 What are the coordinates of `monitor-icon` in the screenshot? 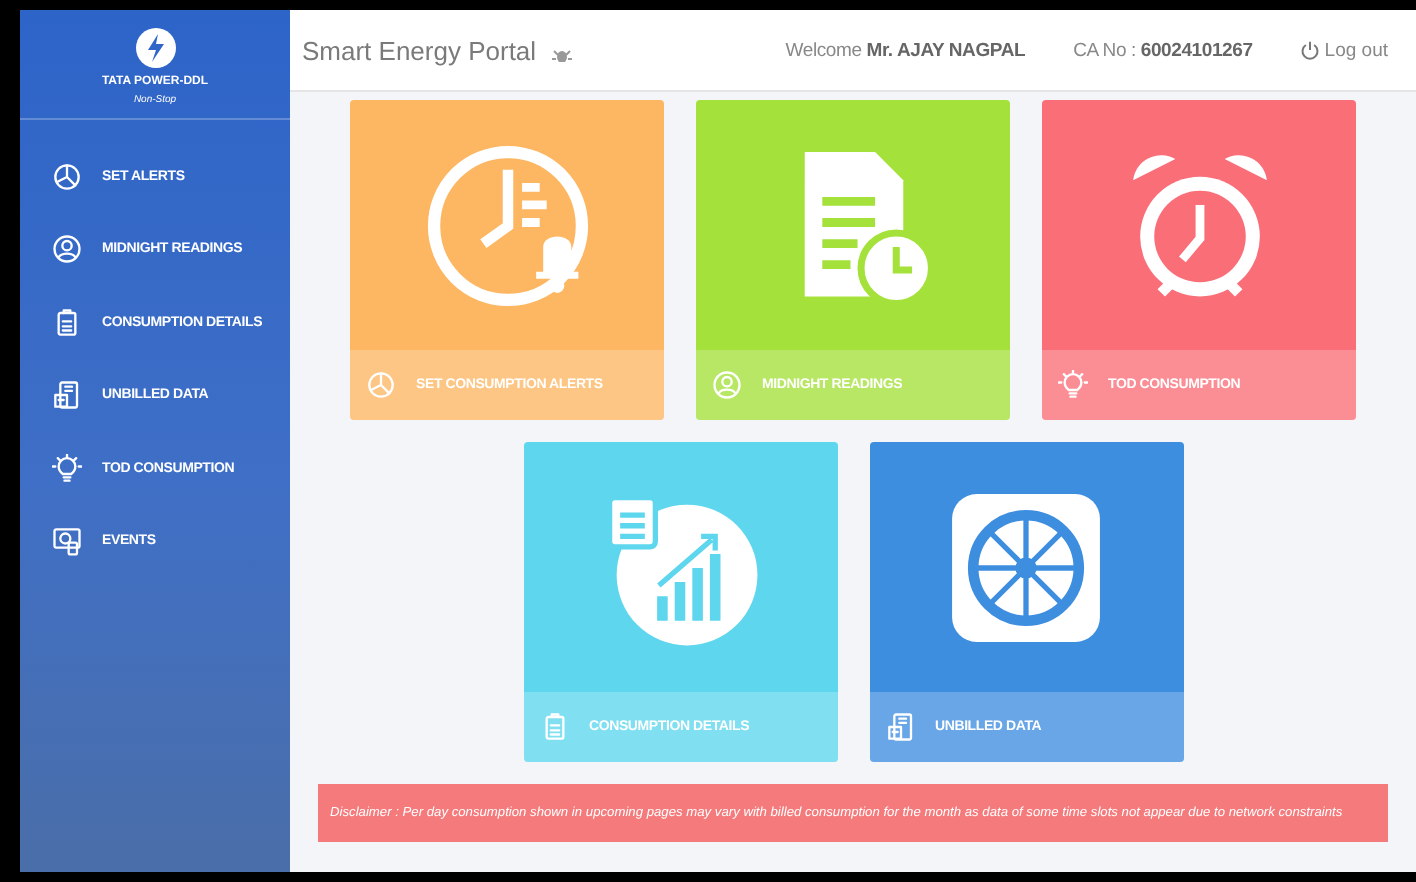 It's located at (67, 541).